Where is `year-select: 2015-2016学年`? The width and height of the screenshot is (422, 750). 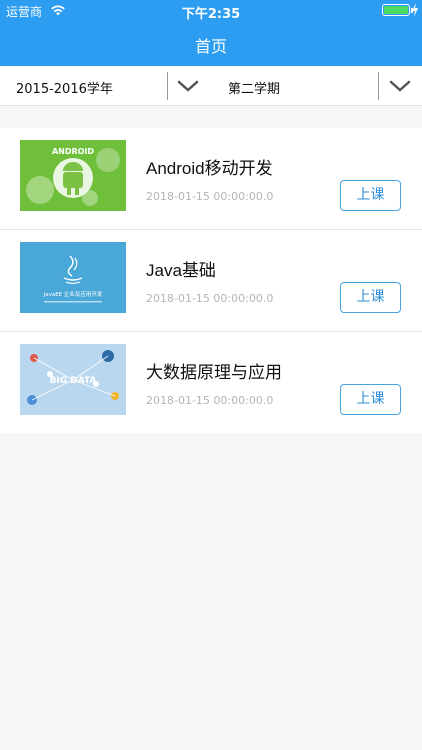
year-select: 2015-2016学年 is located at coordinates (64, 87).